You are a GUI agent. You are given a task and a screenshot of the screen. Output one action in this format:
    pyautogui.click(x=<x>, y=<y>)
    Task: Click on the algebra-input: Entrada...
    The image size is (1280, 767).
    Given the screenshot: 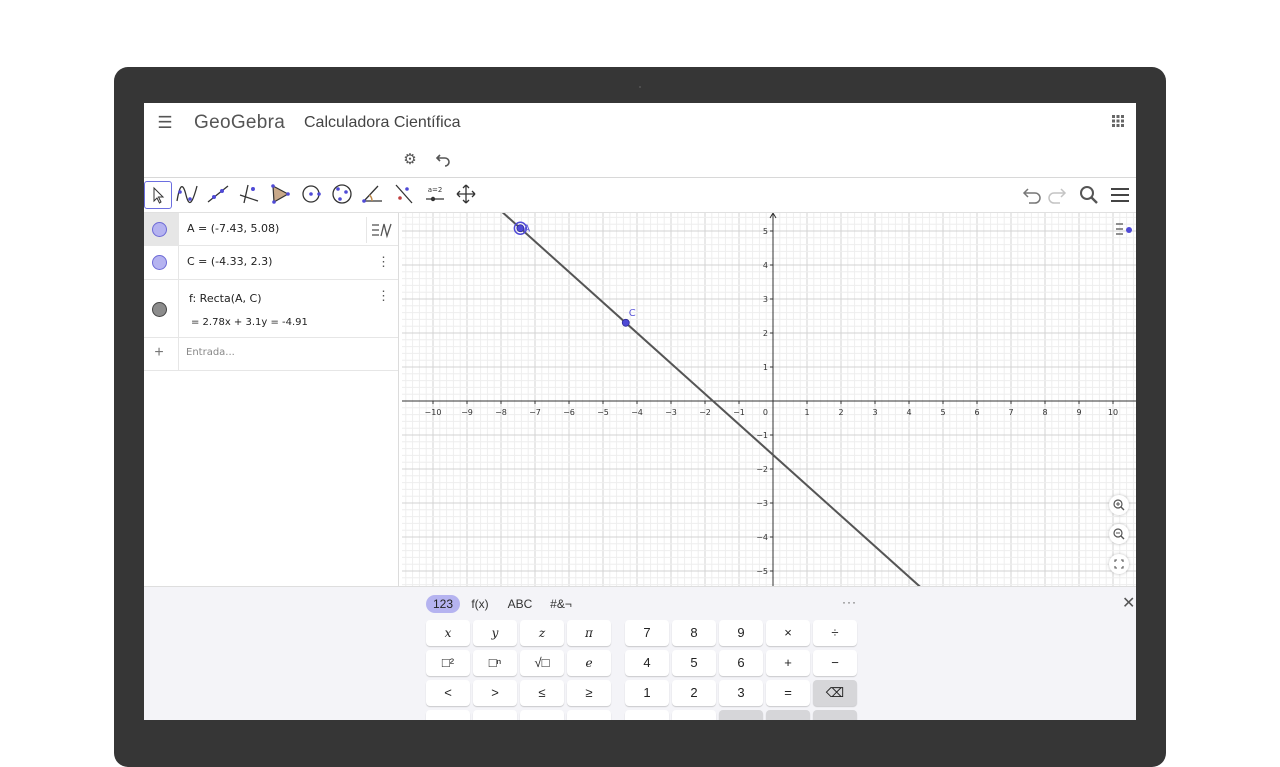 What is the action you would take?
    pyautogui.click(x=210, y=352)
    